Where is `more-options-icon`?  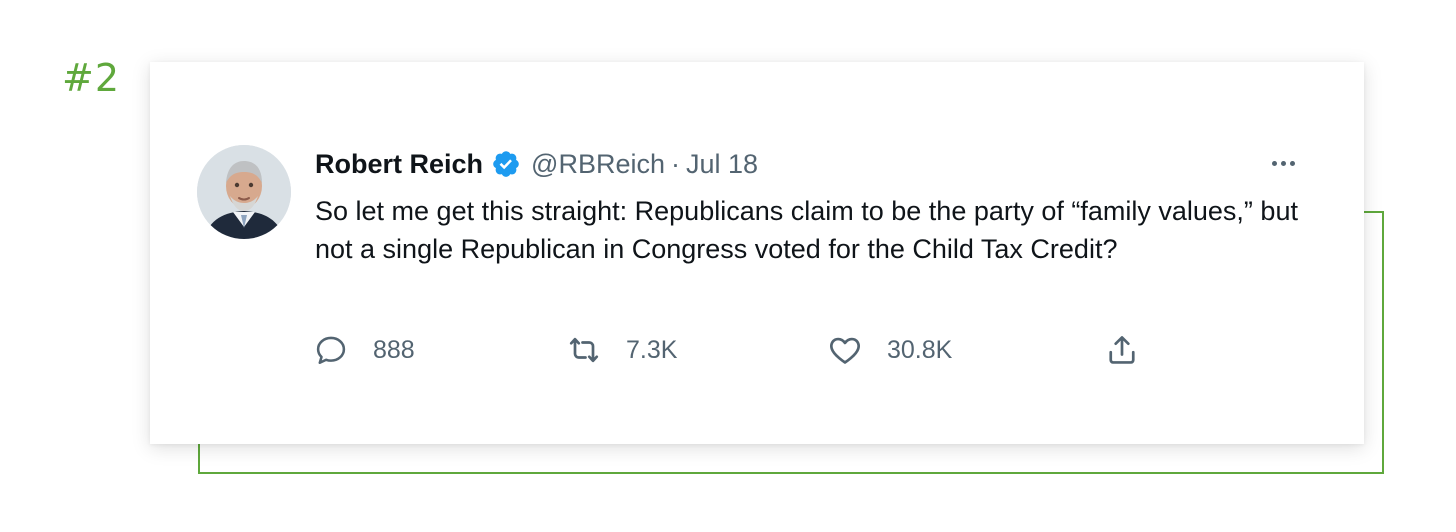 more-options-icon is located at coordinates (1283, 163).